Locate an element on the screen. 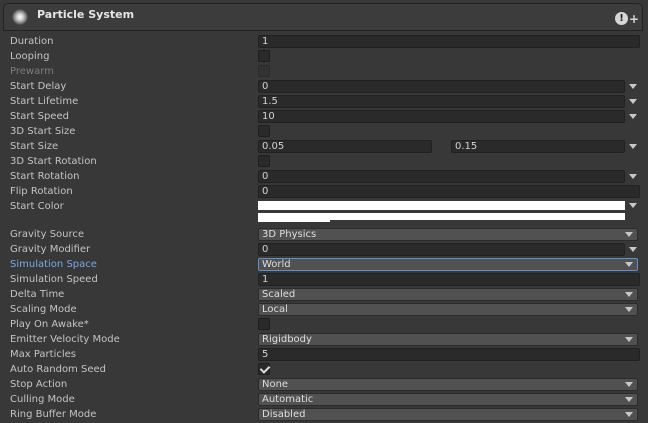 This screenshot has height=423, width=648. start-lifetime-mode-chevron-down-icon is located at coordinates (633, 101).